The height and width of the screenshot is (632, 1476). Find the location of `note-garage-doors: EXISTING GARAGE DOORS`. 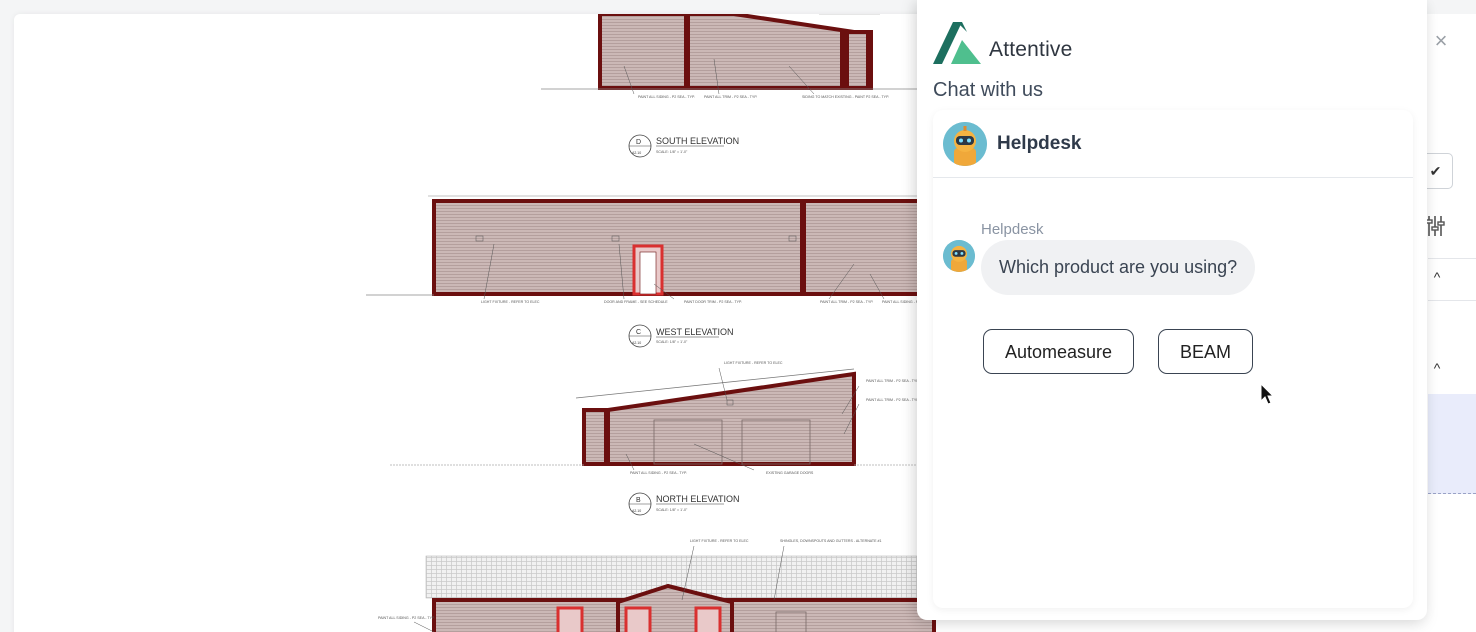

note-garage-doors: EXISTING GARAGE DOORS is located at coordinates (790, 473).